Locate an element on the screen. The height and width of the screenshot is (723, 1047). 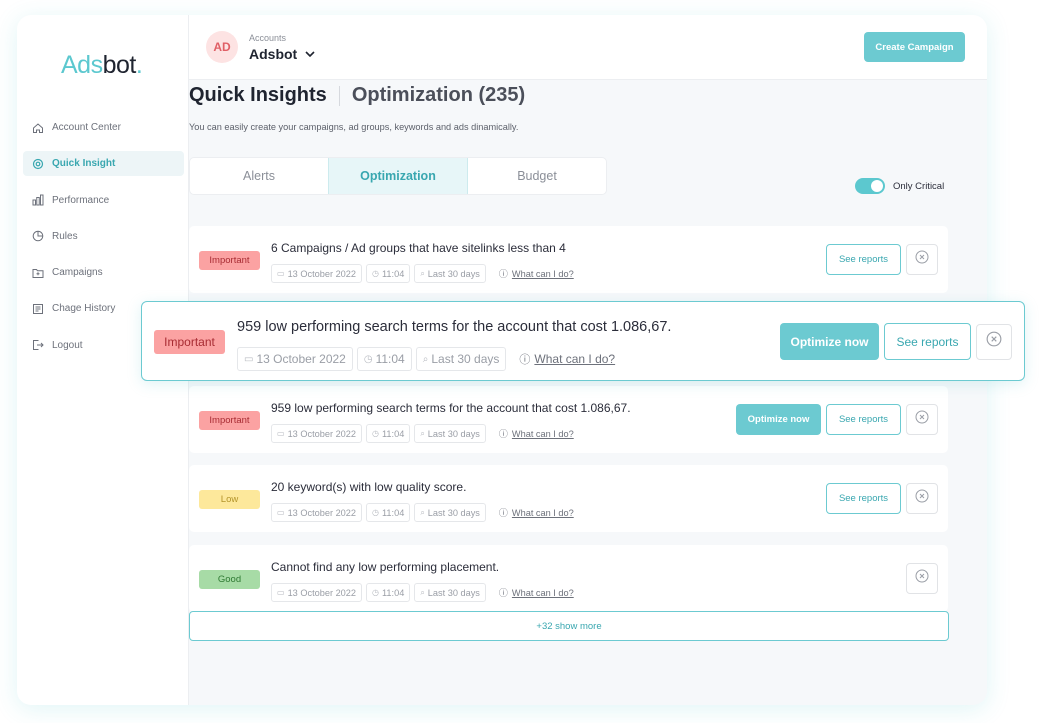
only-critical-label: Only Critical is located at coordinates (919, 186).